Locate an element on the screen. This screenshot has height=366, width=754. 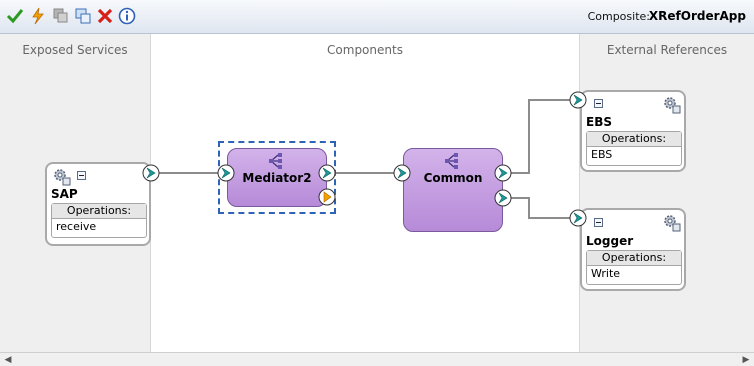
horizontal-scrollbar: ◀ ▶ is located at coordinates (377, 359).